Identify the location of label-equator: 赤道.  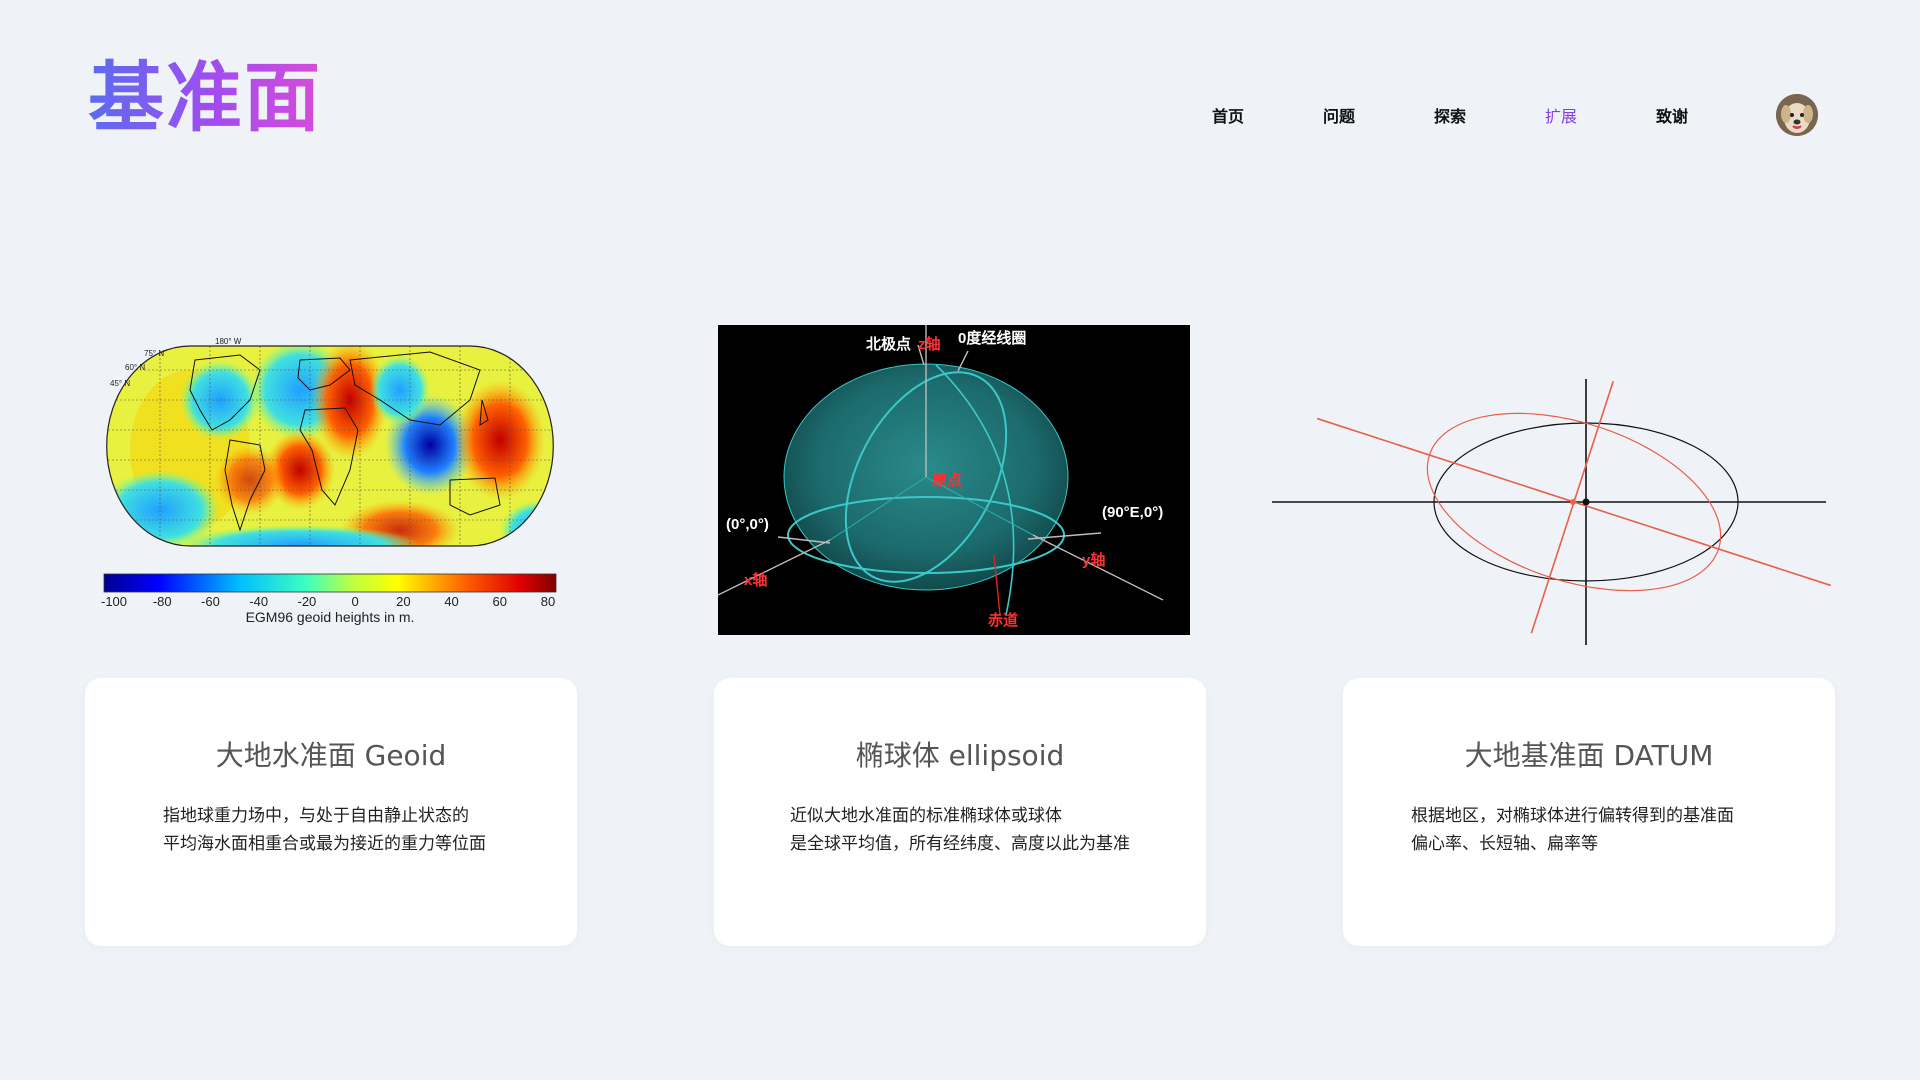
(1003, 620).